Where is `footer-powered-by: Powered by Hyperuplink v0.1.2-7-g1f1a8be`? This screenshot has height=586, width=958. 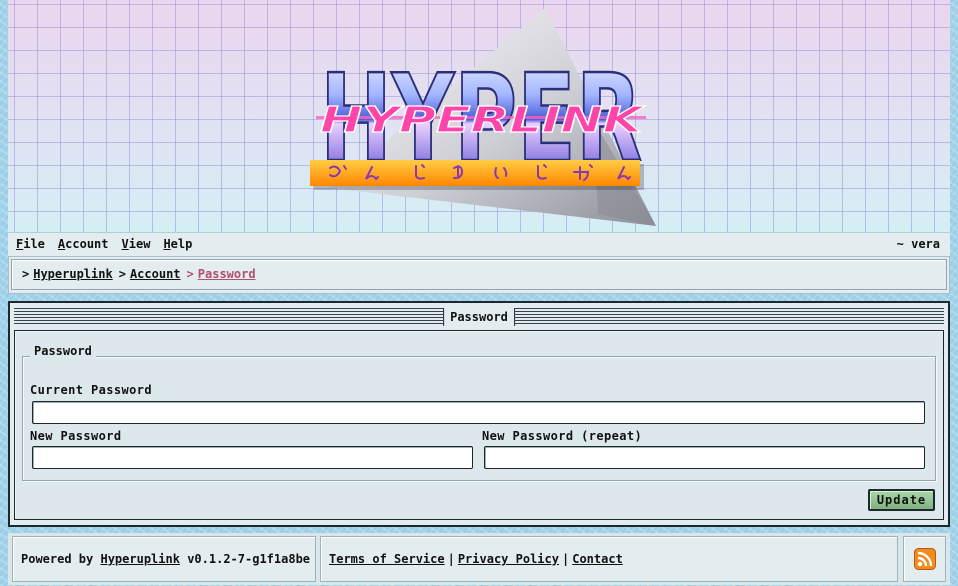
footer-powered-by: Powered by Hyperuplink v0.1.2-7-g1f1a8be is located at coordinates (164, 559).